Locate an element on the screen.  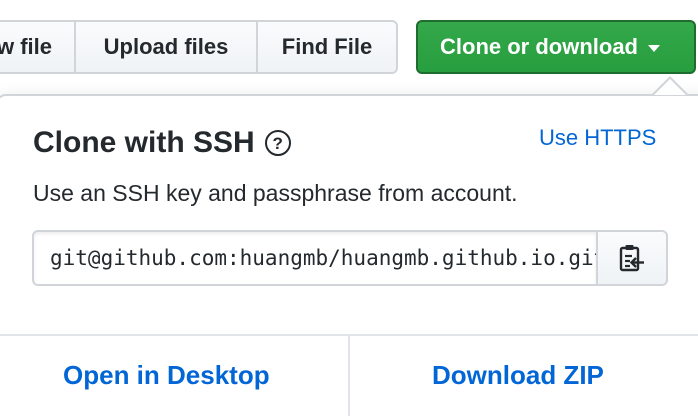
clone-title: Clone with SSH ? is located at coordinates (162, 143).